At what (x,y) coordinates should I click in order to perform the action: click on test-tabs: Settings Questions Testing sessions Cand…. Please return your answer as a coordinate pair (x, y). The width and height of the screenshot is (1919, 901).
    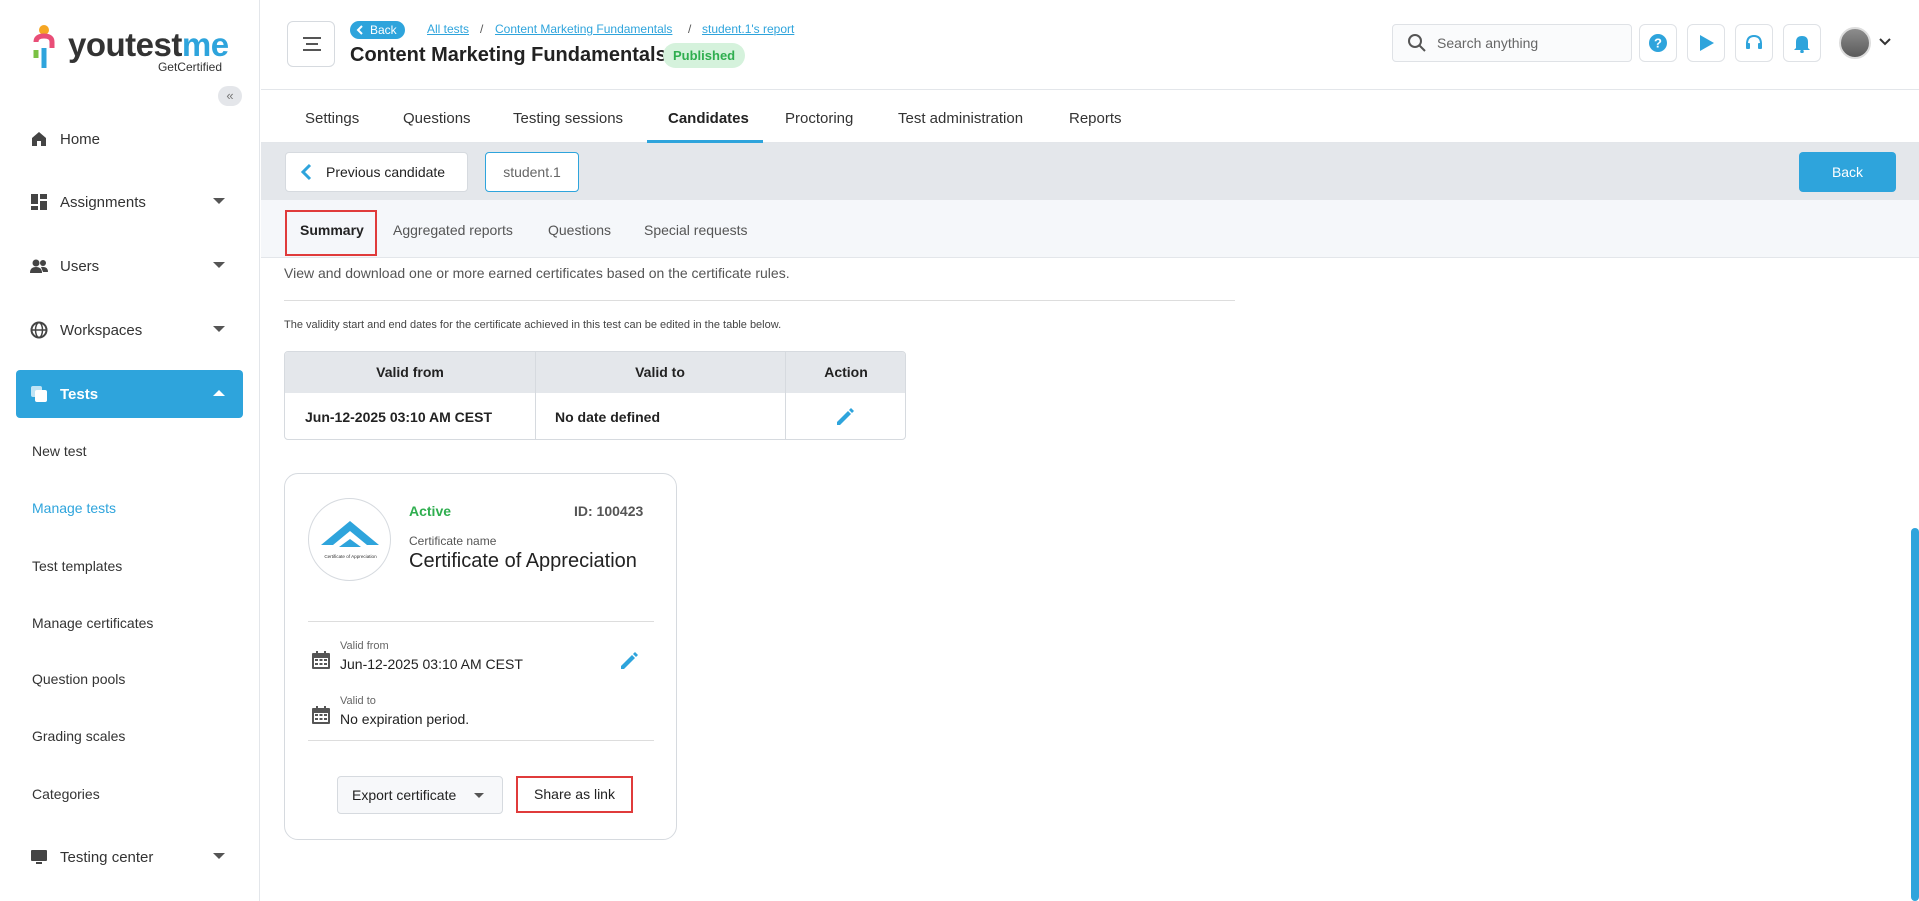
    Looking at the image, I should click on (1090, 116).